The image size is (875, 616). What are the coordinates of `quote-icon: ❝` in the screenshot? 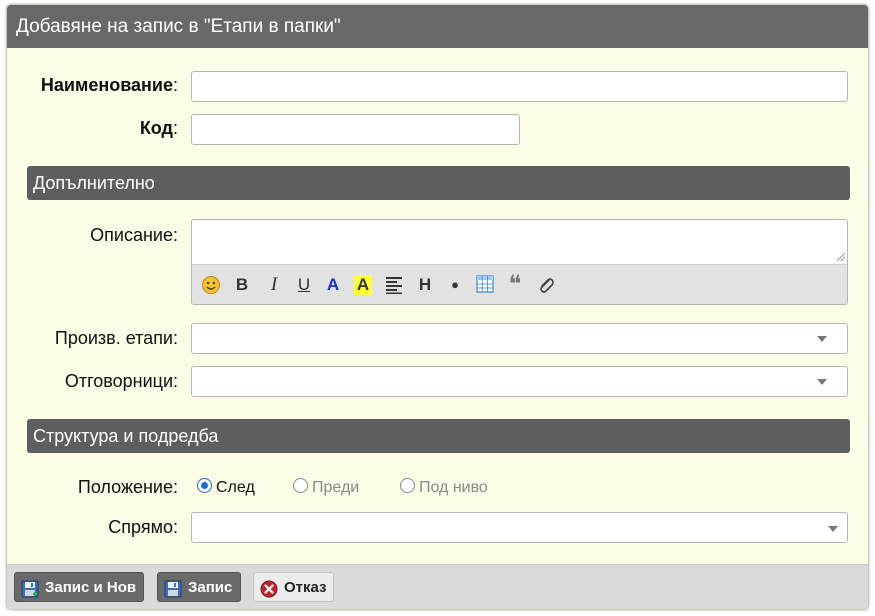 It's located at (515, 285).